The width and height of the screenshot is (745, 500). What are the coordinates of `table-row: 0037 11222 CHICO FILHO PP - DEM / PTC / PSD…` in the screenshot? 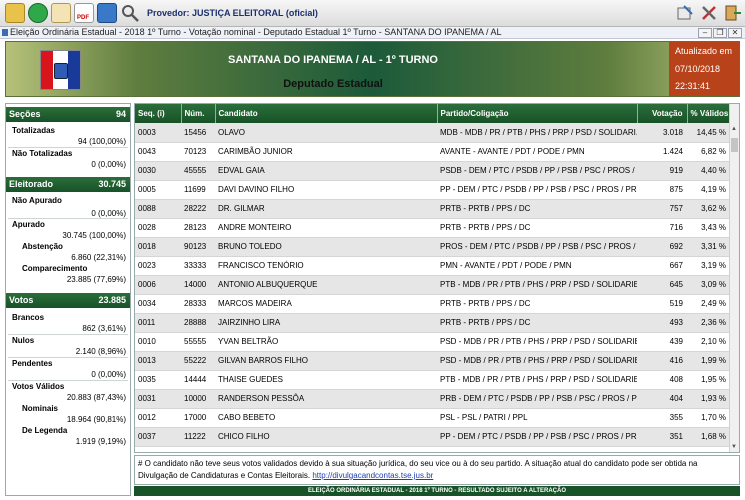 It's located at (432, 437).